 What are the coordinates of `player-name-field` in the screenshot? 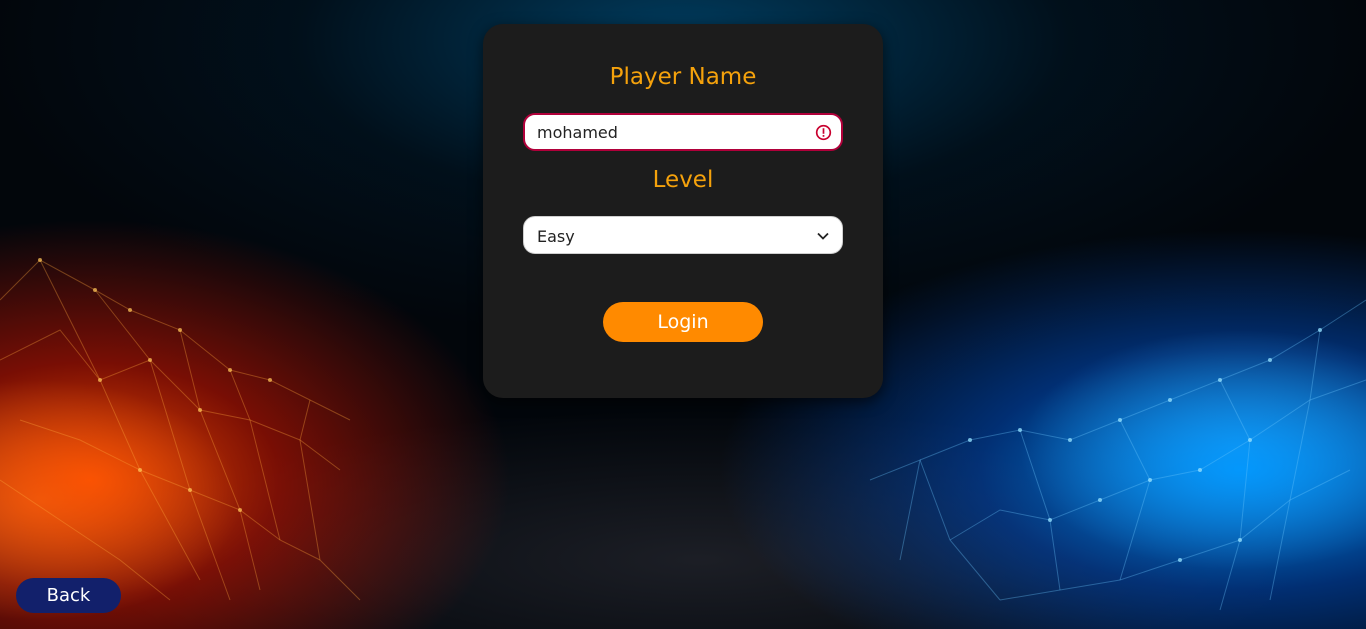 It's located at (683, 132).